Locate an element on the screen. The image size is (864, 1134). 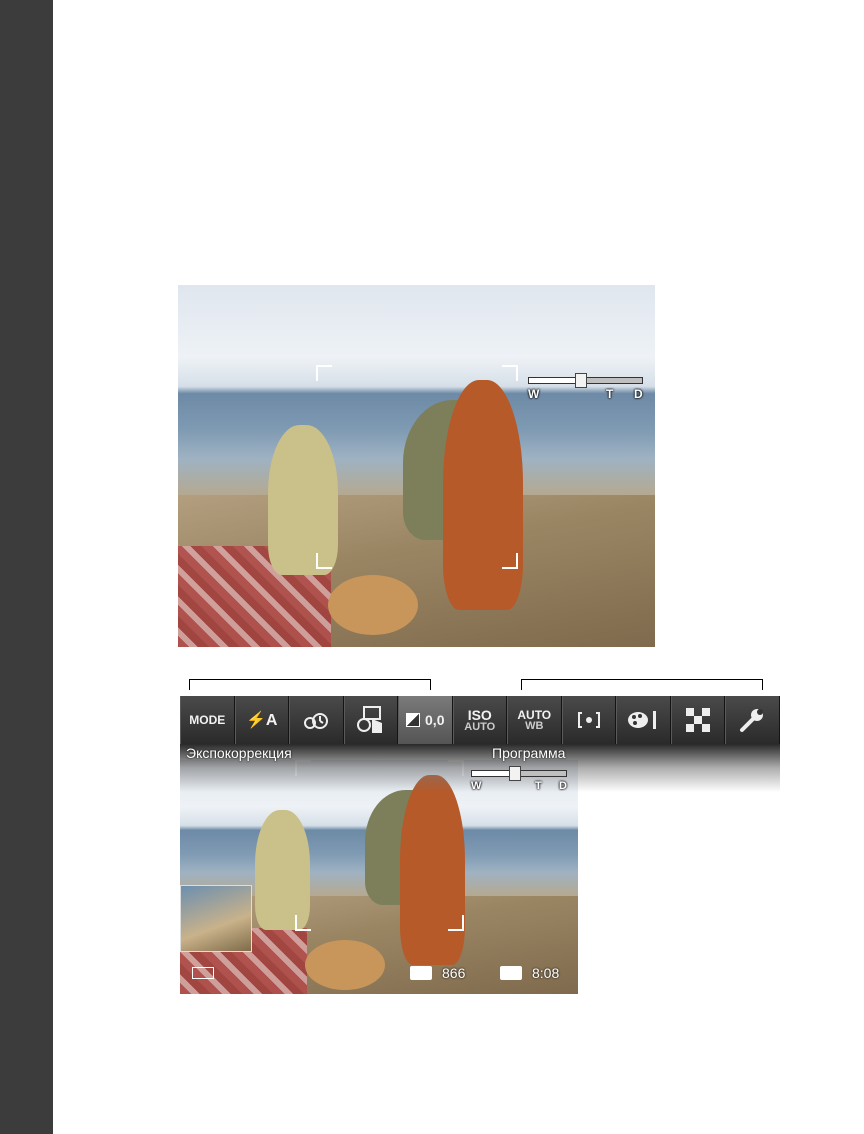
exposure-icon is located at coordinates (413, 720).